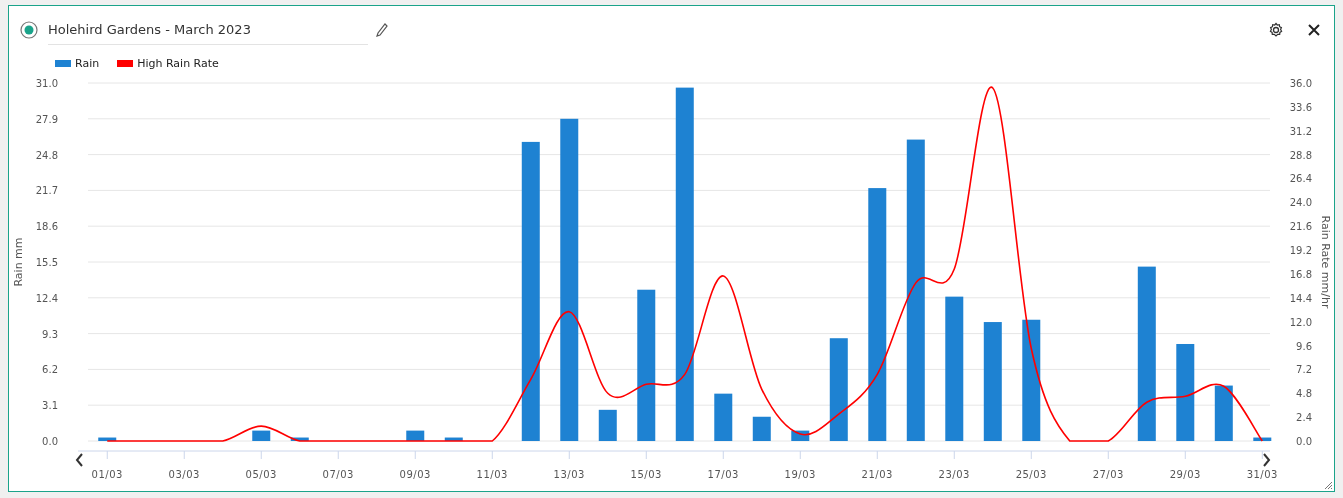  I want to click on axis-label: 09/03, so click(415, 474).